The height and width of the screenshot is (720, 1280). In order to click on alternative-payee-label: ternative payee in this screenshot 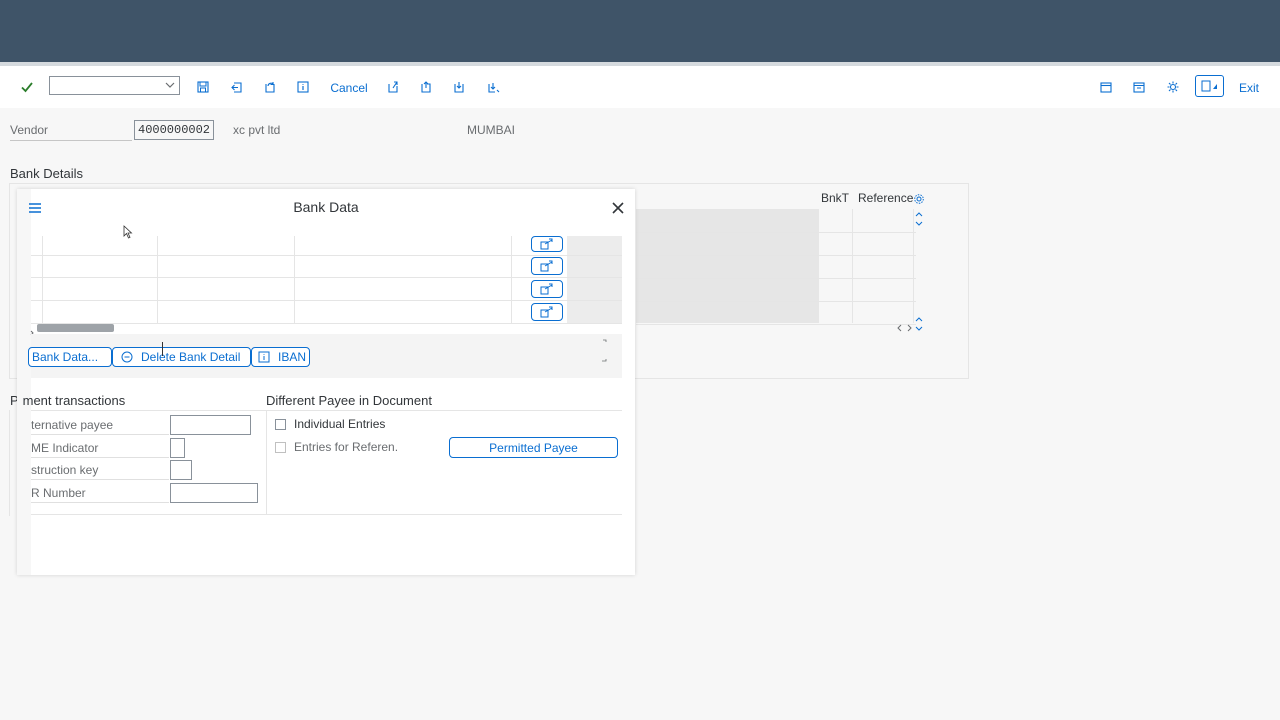, I will do `click(72, 425)`.